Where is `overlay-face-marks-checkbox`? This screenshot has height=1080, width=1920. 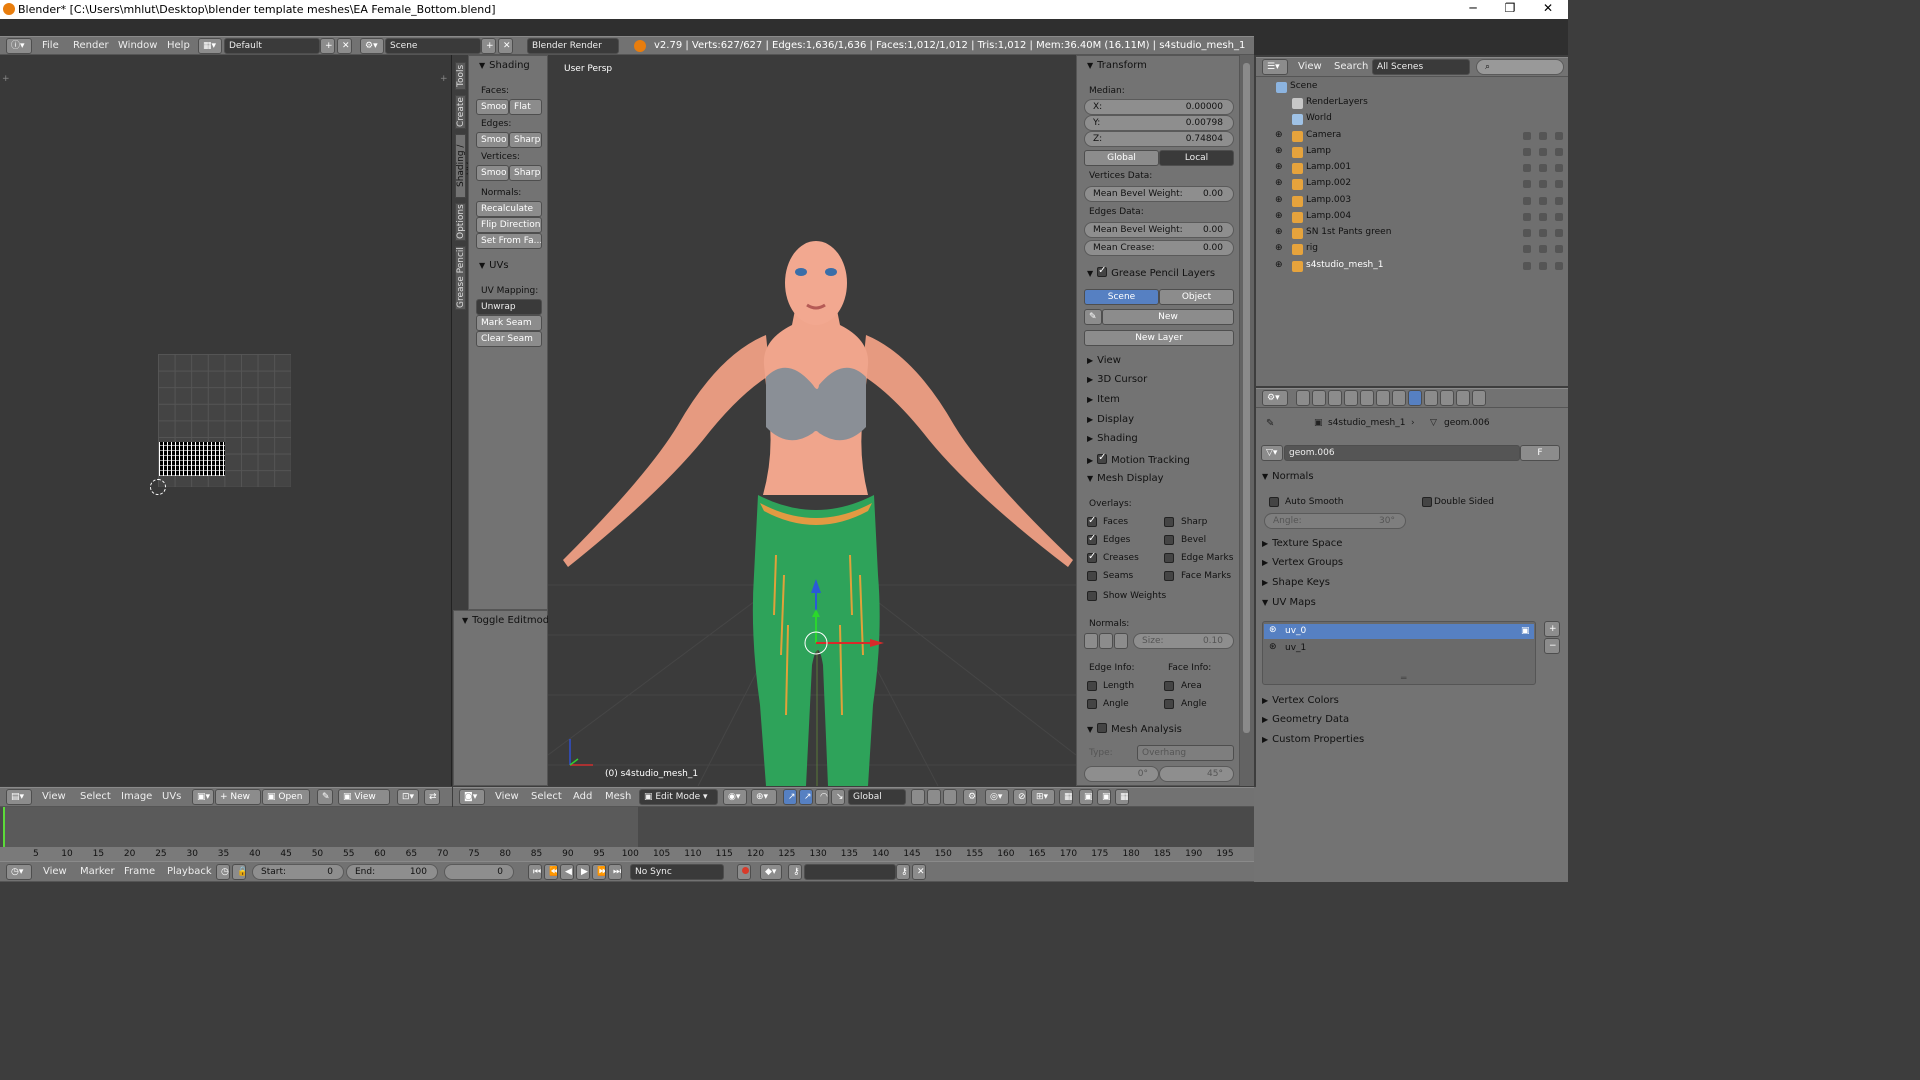
overlay-face-marks-checkbox is located at coordinates (1169, 576).